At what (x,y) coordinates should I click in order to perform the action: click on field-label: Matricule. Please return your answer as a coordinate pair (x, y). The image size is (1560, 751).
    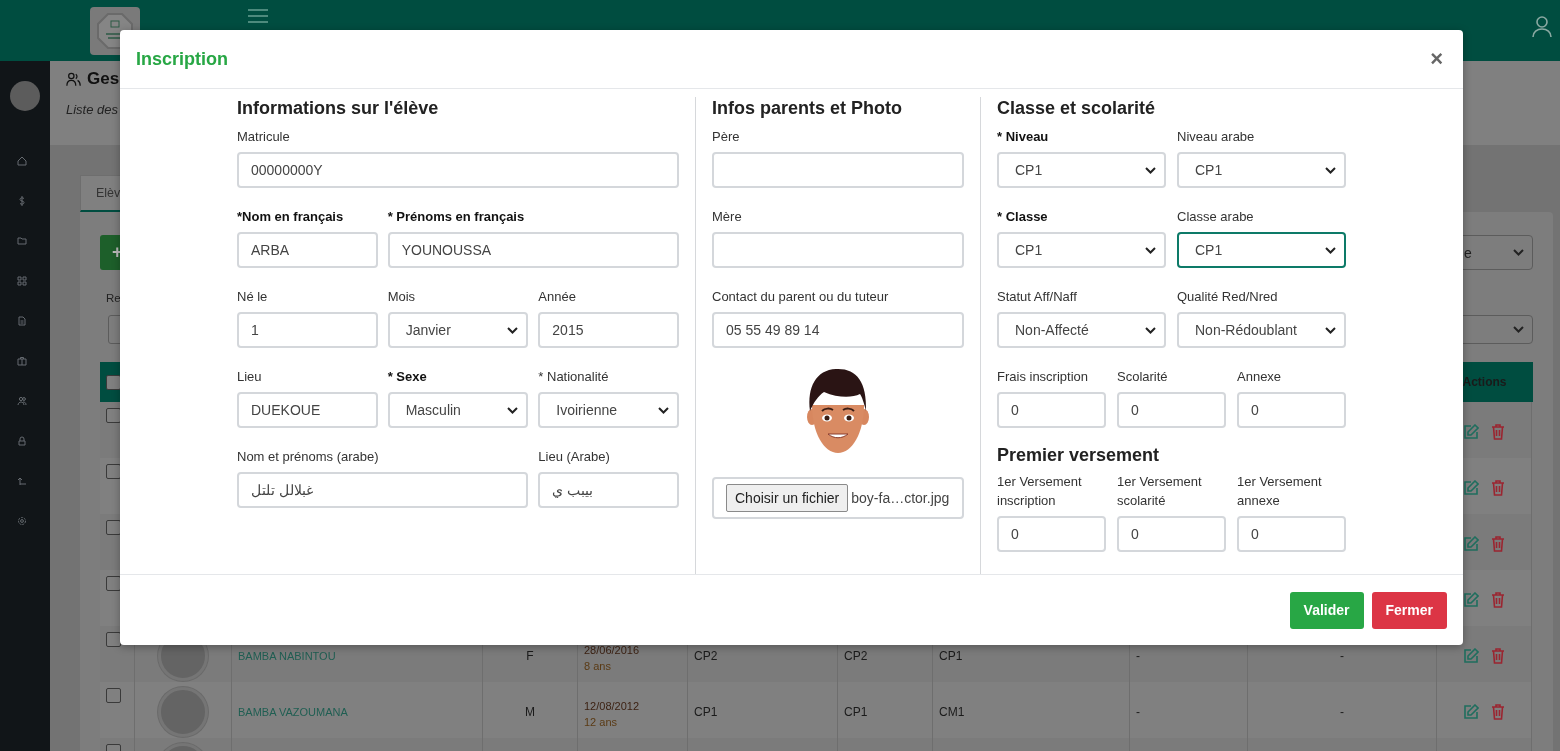
    Looking at the image, I should click on (264, 137).